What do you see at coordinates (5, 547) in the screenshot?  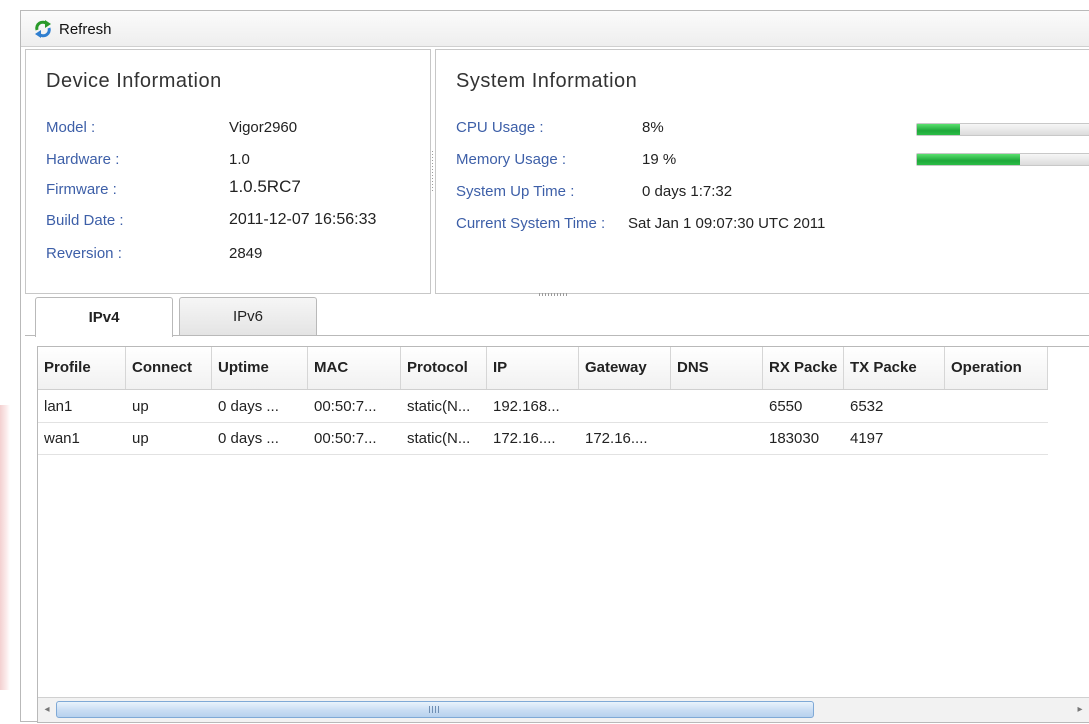 I see `left-accent-strip` at bounding box center [5, 547].